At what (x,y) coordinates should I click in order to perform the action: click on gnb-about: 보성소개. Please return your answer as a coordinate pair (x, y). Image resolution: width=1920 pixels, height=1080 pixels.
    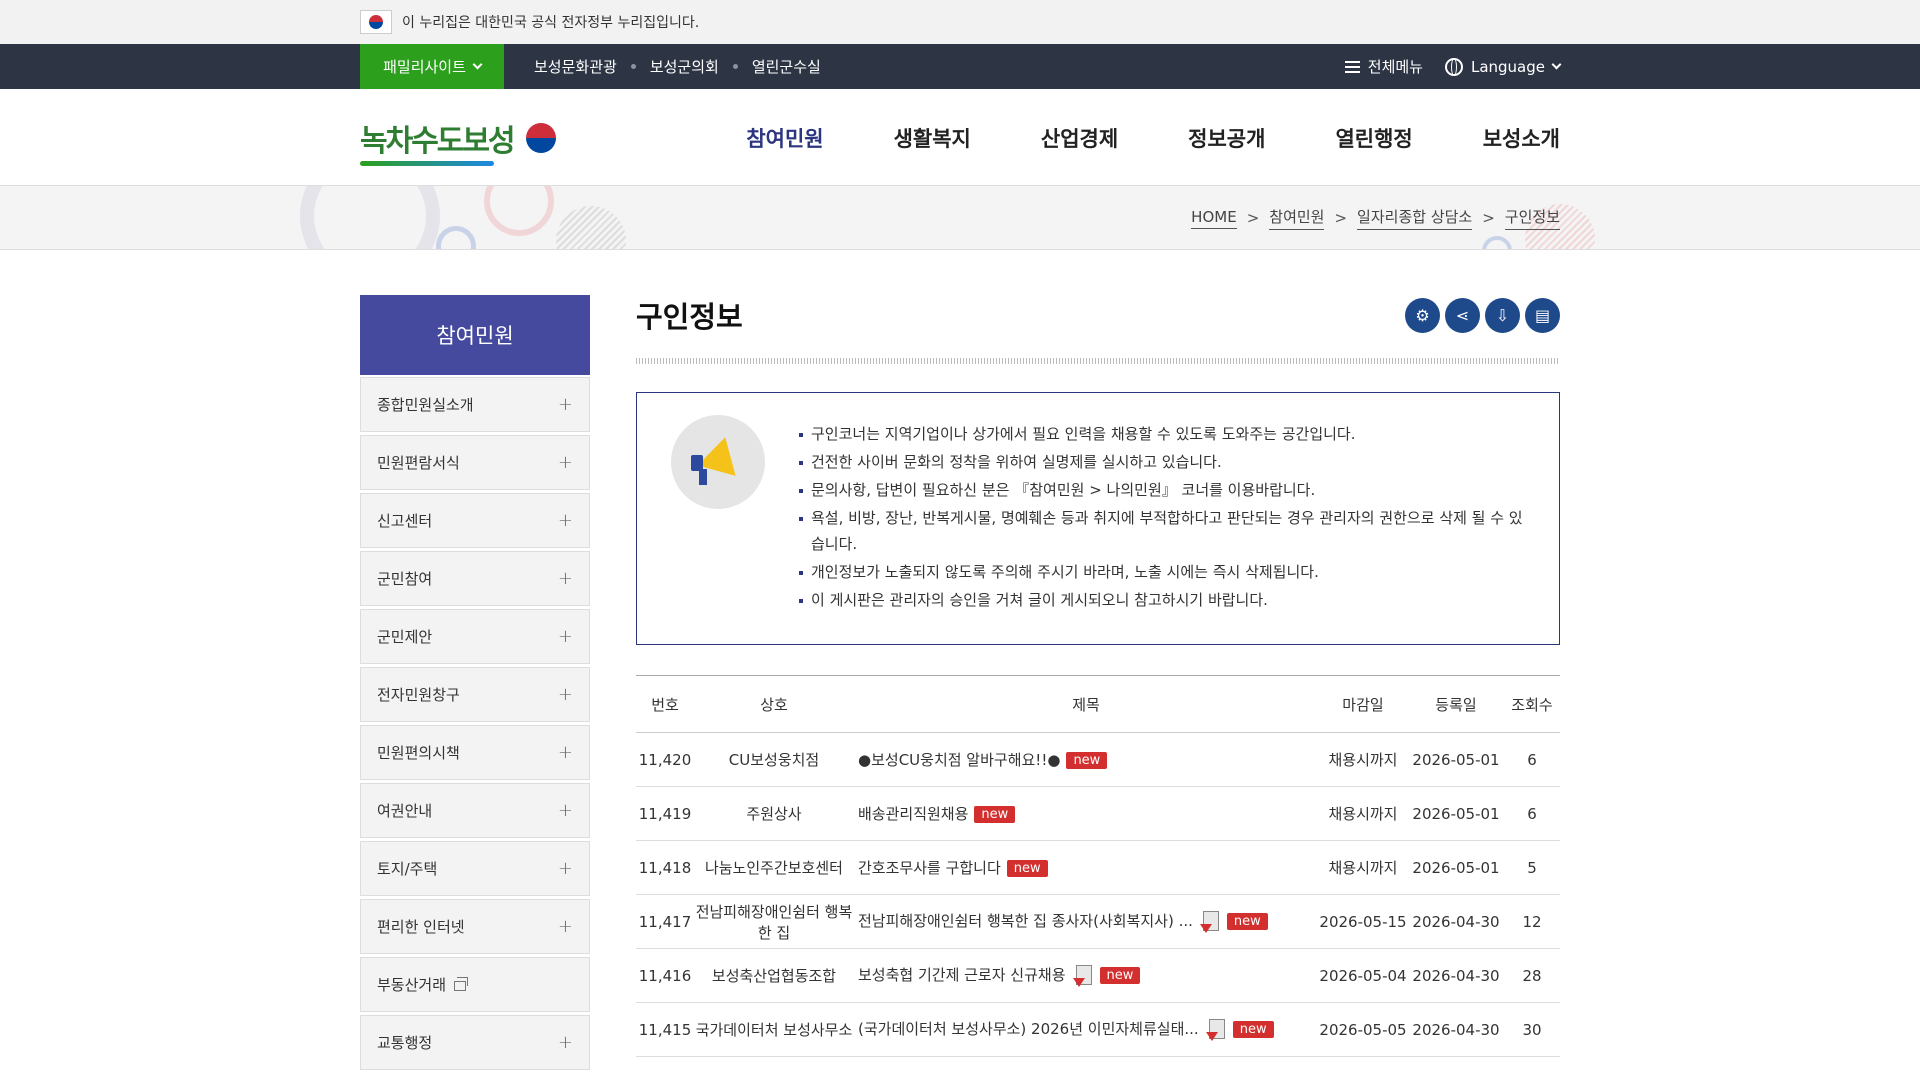
    Looking at the image, I should click on (1521, 138).